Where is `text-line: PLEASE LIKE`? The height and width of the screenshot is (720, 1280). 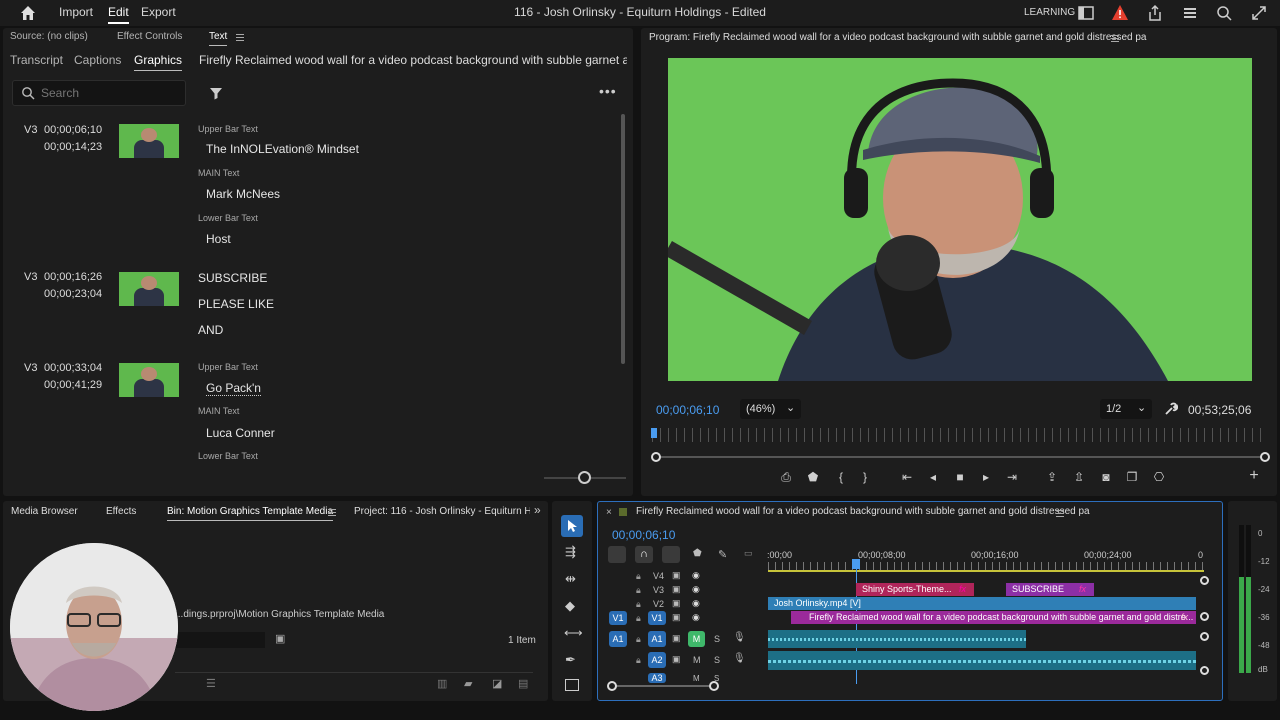 text-line: PLEASE LIKE is located at coordinates (236, 304).